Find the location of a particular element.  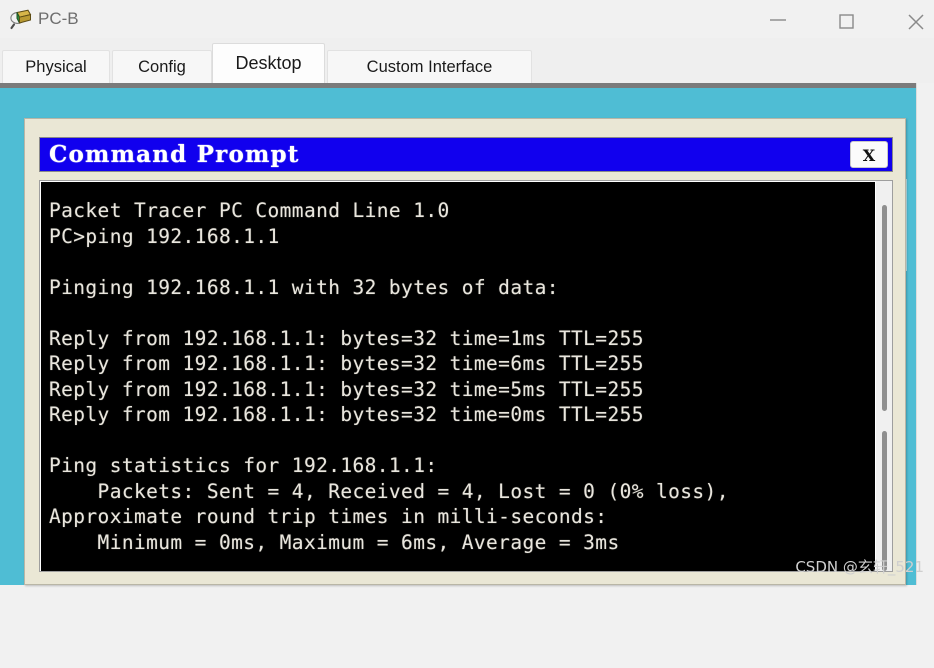

command-prompt-title: Command Prompt is located at coordinates (174, 154).